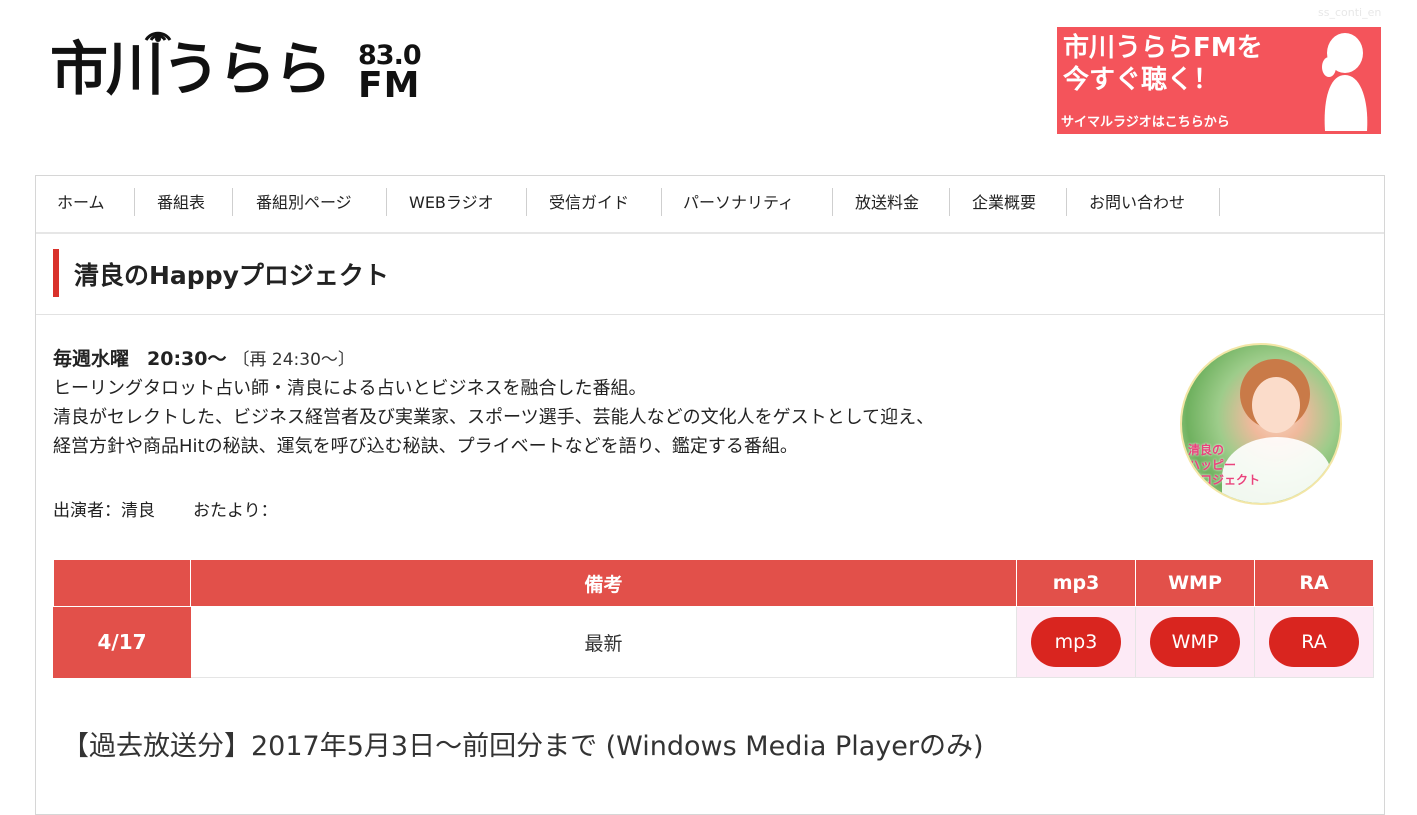 The width and height of the screenshot is (1417, 815). Describe the element at coordinates (738, 203) in the screenshot. I see `nav-personality: パーソナリティ` at that location.